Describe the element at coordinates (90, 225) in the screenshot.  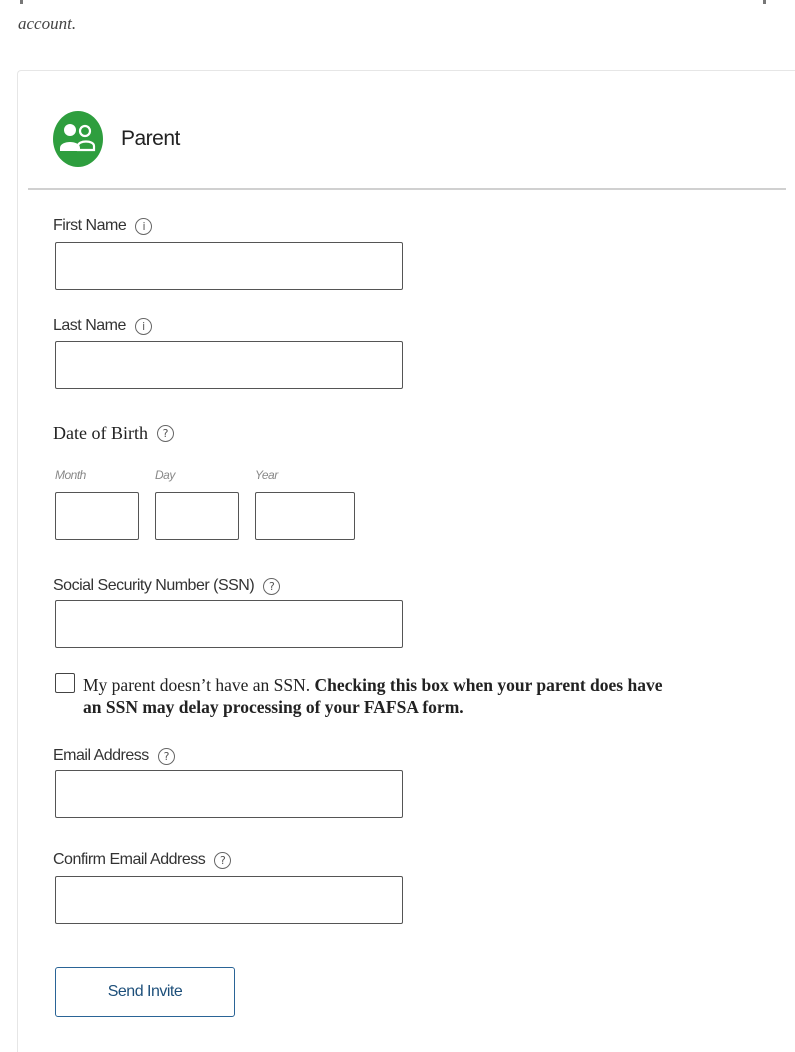
I see `first-name-label-text: First Name` at that location.